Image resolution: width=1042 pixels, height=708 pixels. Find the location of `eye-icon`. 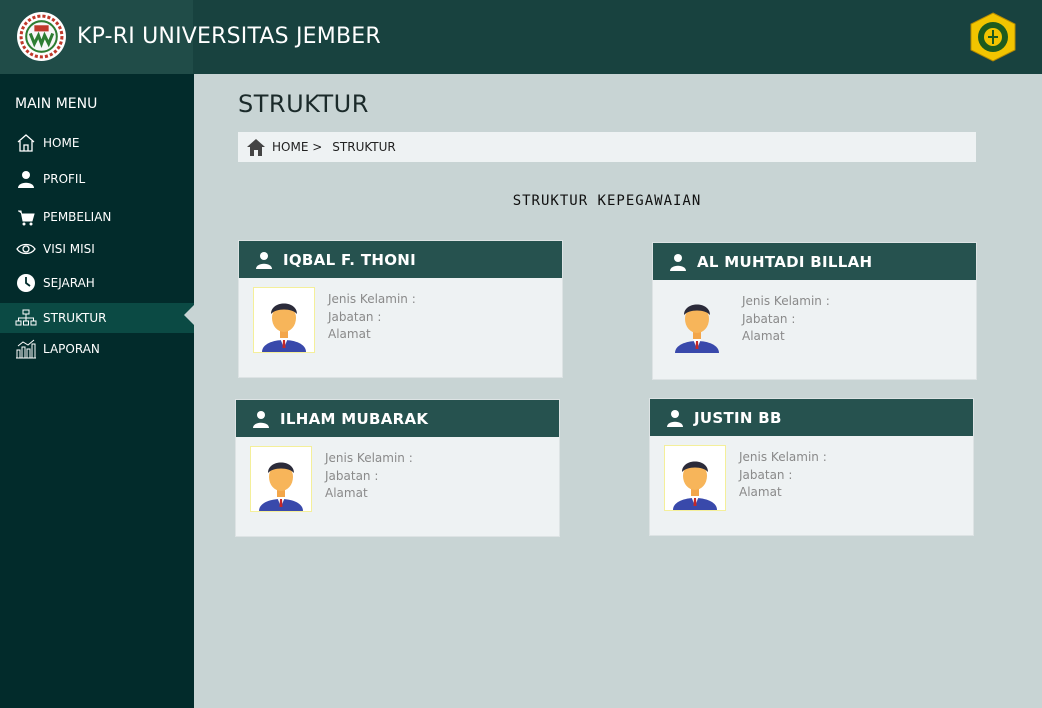

eye-icon is located at coordinates (26, 249).